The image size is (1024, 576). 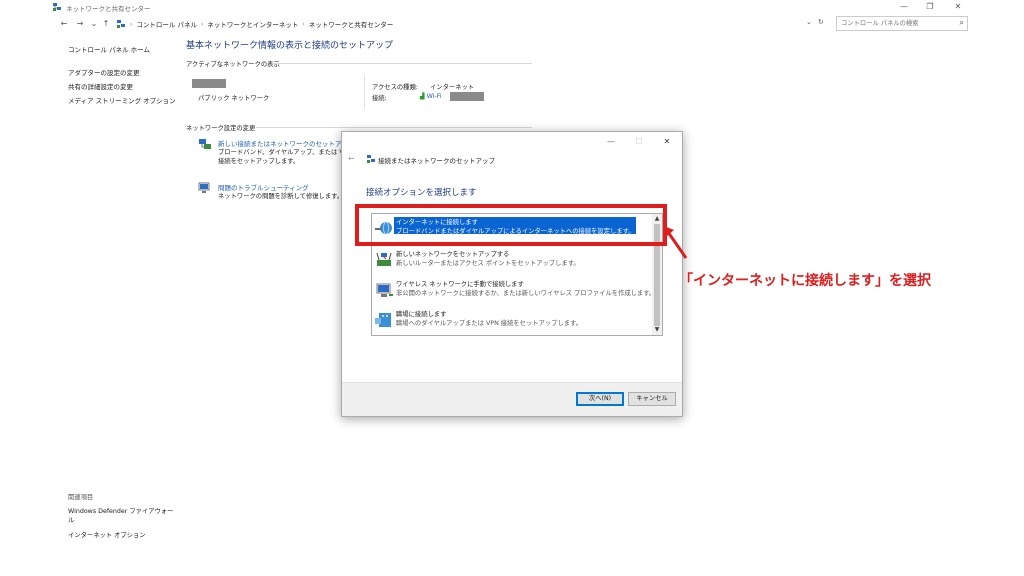 I want to click on breadcrumb-item-network-center: ネットワークと共有センター, so click(x=351, y=24).